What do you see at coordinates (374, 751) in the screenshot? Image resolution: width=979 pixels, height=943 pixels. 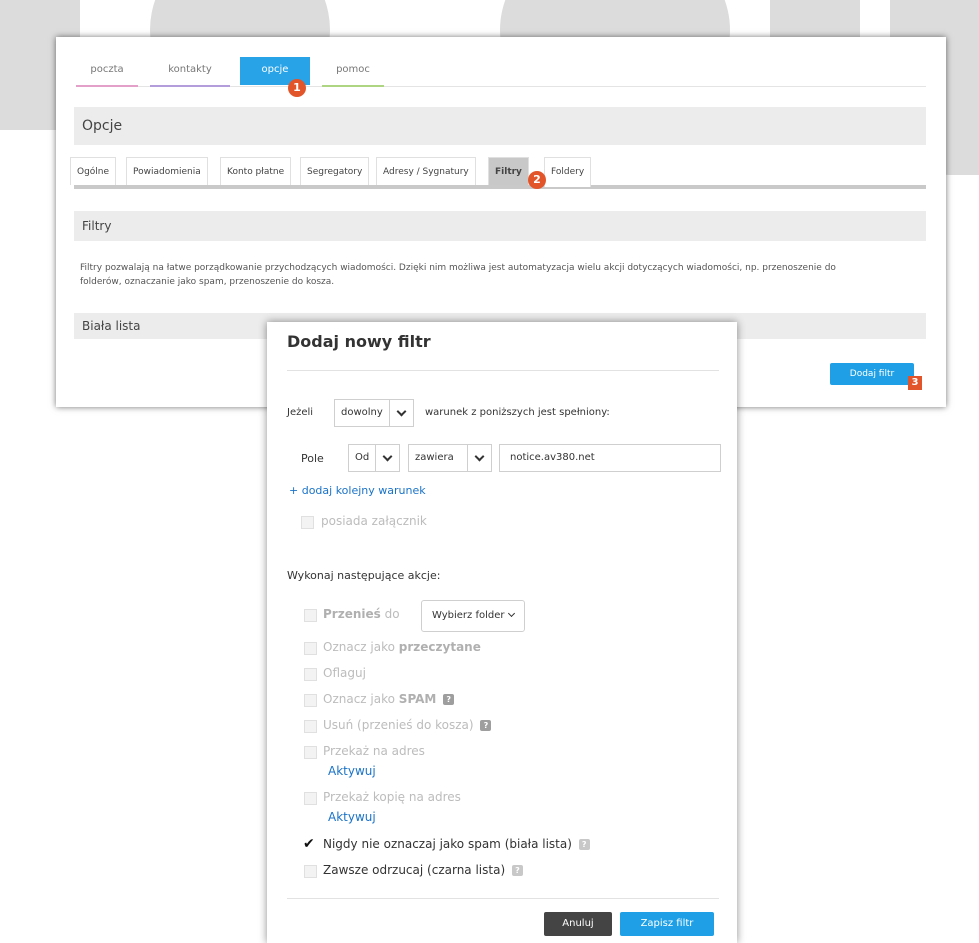 I see `forward-label: Przekaż na adres` at bounding box center [374, 751].